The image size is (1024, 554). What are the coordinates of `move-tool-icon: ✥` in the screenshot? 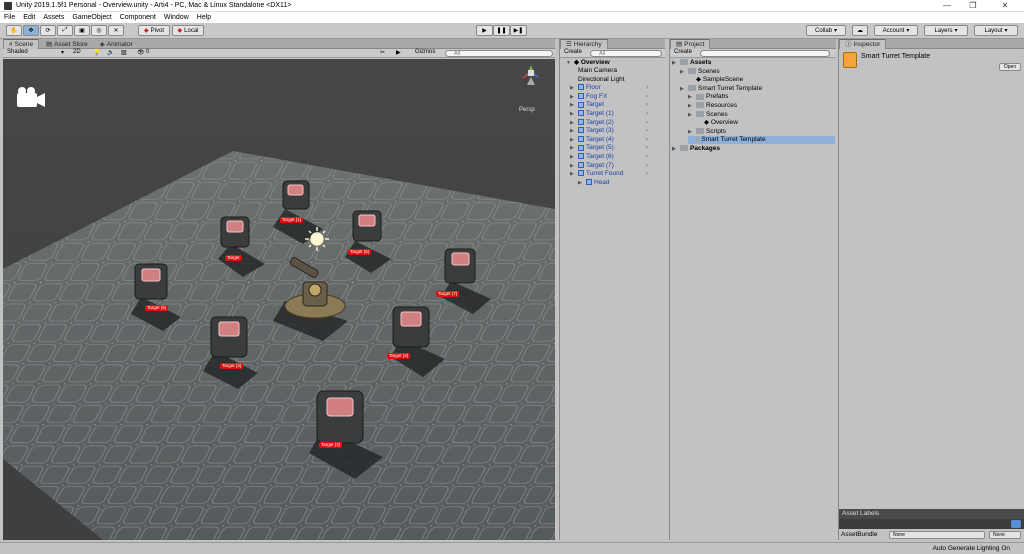 It's located at (31, 30).